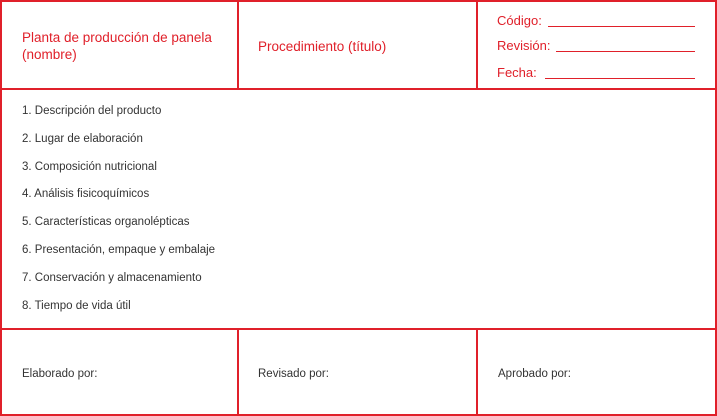 Image resolution: width=717 pixels, height=416 pixels. I want to click on prepared-by-label: Elaborado por:, so click(60, 374).